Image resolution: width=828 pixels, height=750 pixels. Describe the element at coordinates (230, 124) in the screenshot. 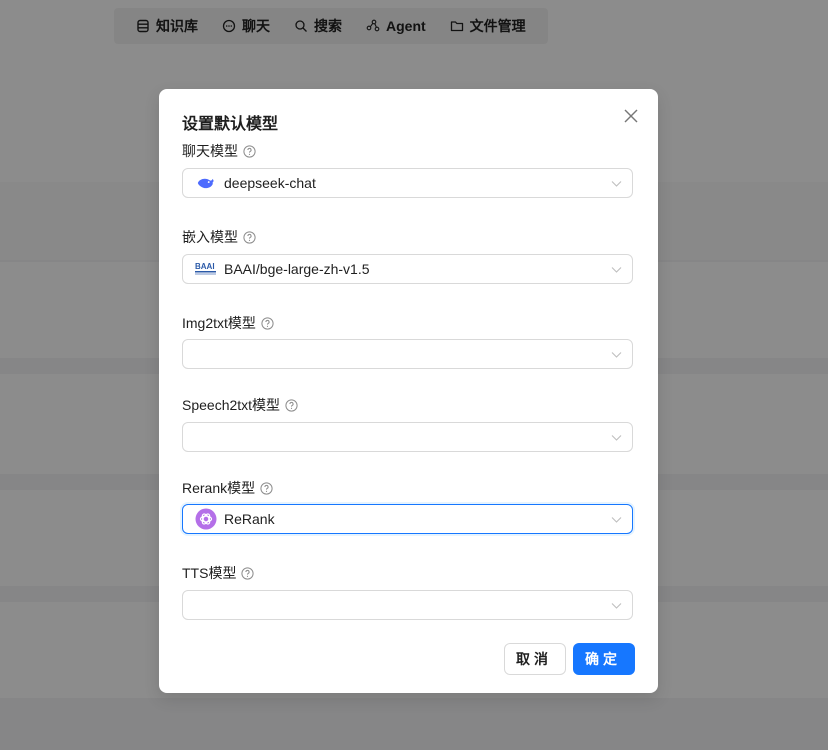

I see `dialog-title: 设置默认模型` at that location.